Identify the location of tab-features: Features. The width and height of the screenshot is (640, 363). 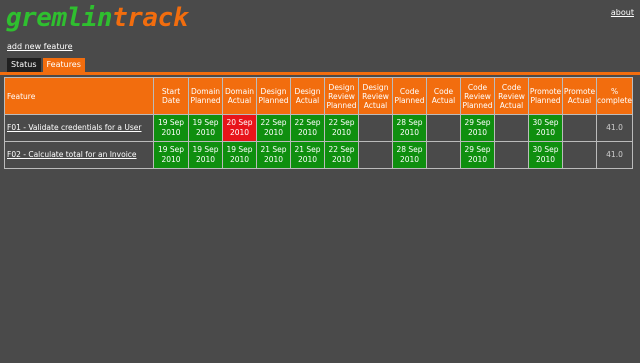
(63, 65).